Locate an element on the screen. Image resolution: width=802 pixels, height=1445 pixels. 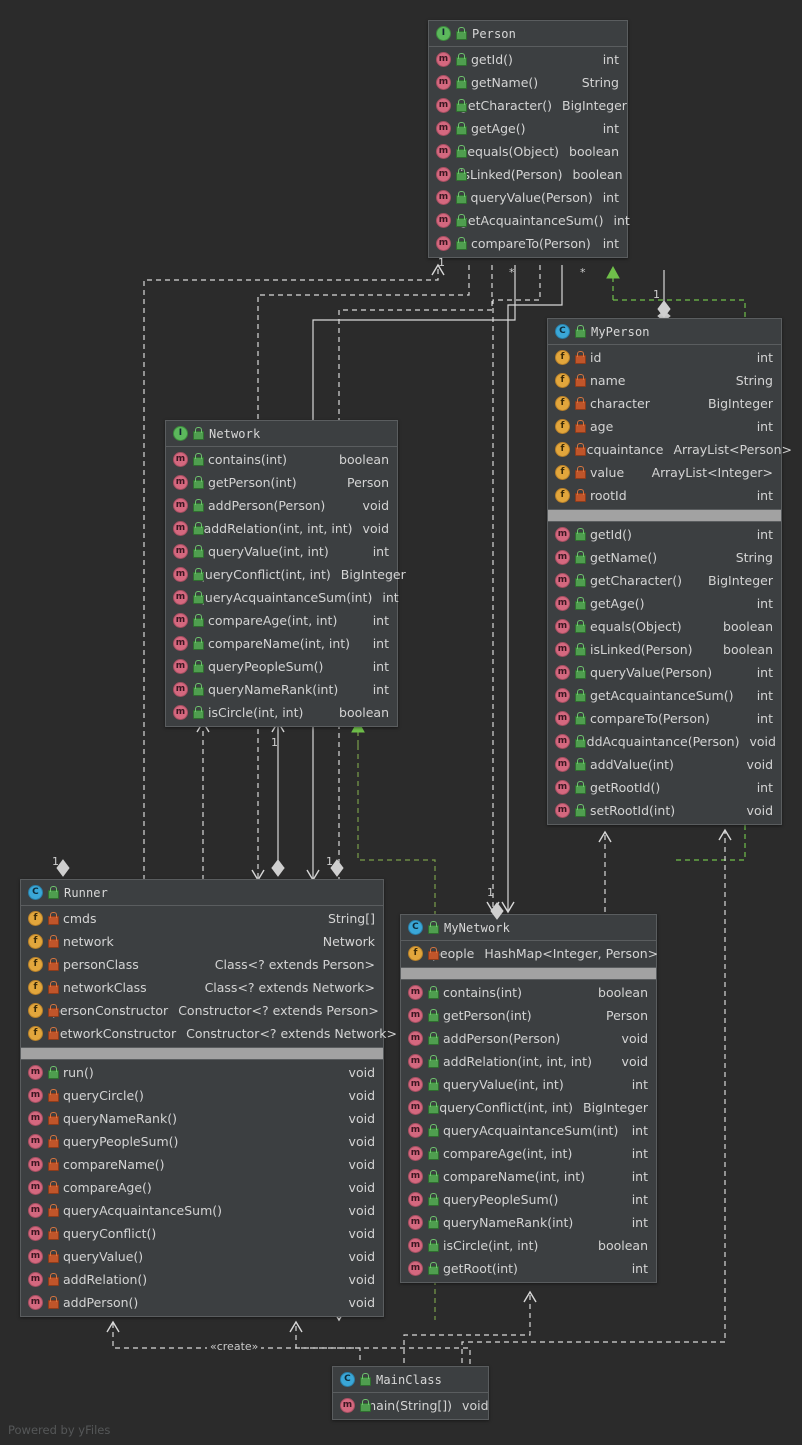
member-row: f rootId int is located at coordinates (664, 495).